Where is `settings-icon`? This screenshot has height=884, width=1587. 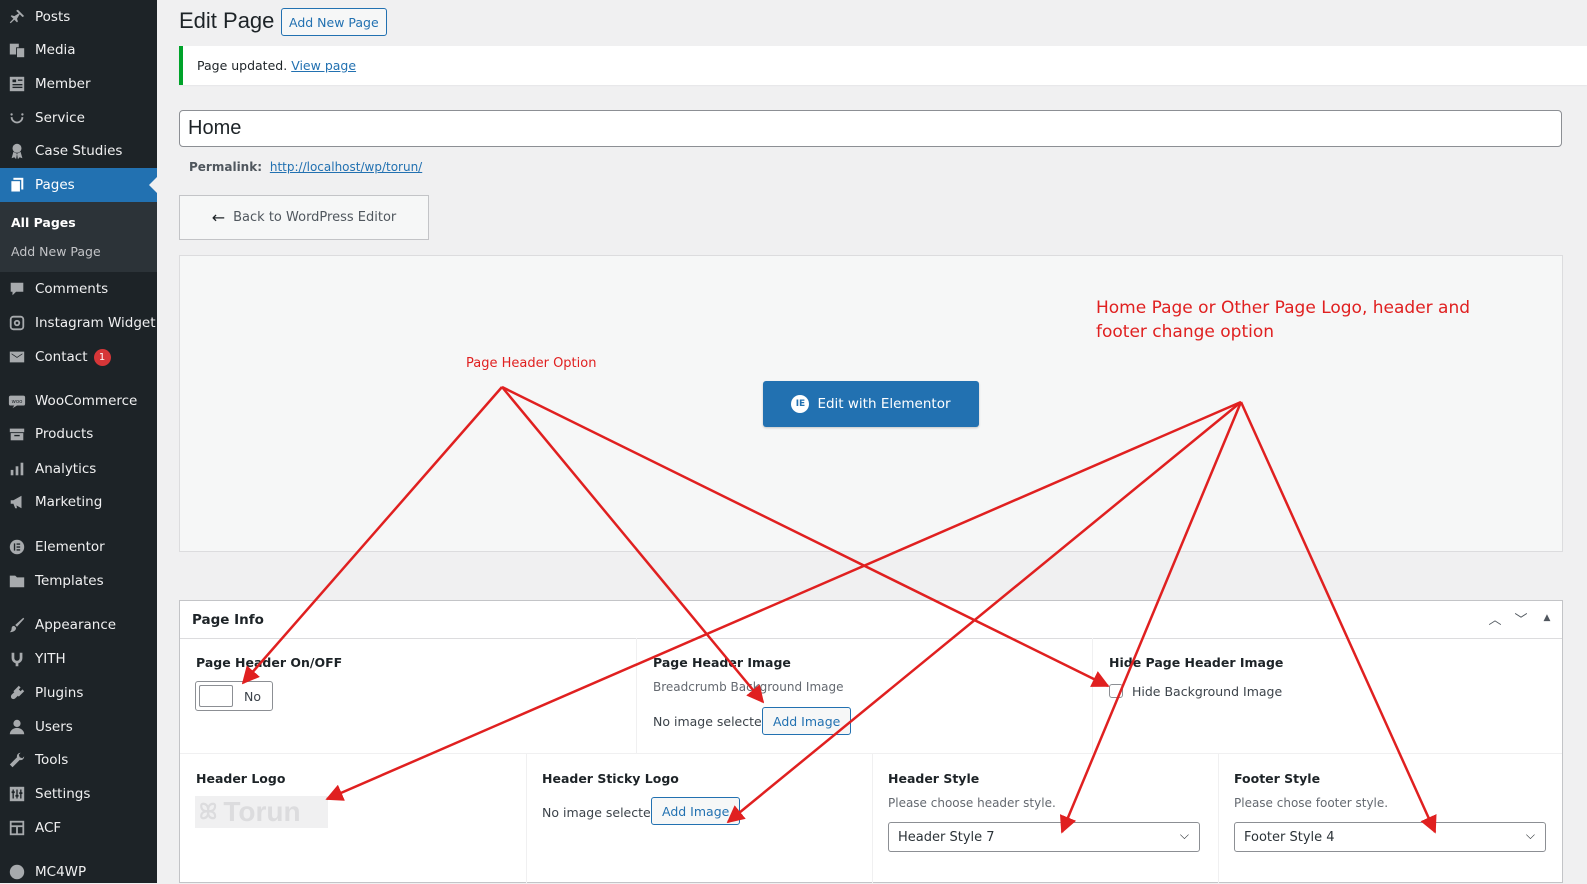
settings-icon is located at coordinates (17, 794).